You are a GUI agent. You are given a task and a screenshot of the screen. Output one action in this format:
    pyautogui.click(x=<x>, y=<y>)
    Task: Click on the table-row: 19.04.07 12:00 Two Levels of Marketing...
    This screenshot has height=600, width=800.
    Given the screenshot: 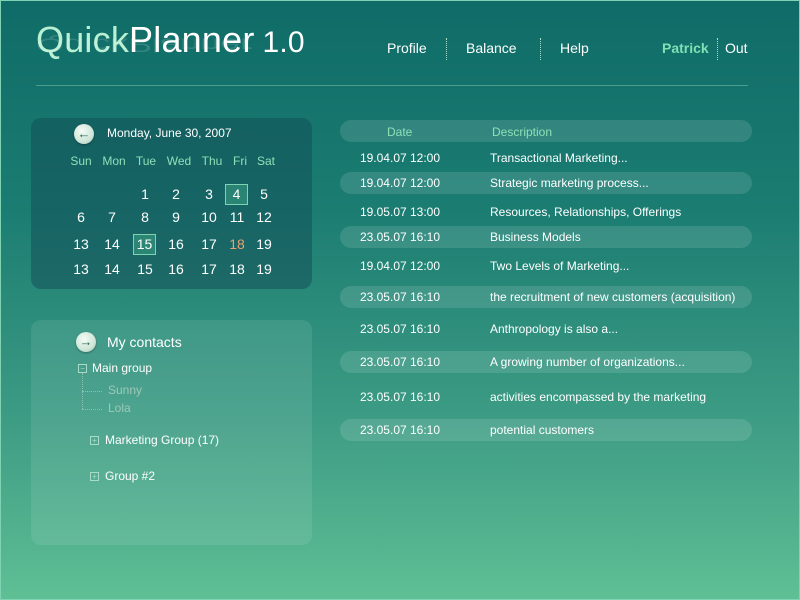 What is the action you would take?
    pyautogui.click(x=546, y=266)
    